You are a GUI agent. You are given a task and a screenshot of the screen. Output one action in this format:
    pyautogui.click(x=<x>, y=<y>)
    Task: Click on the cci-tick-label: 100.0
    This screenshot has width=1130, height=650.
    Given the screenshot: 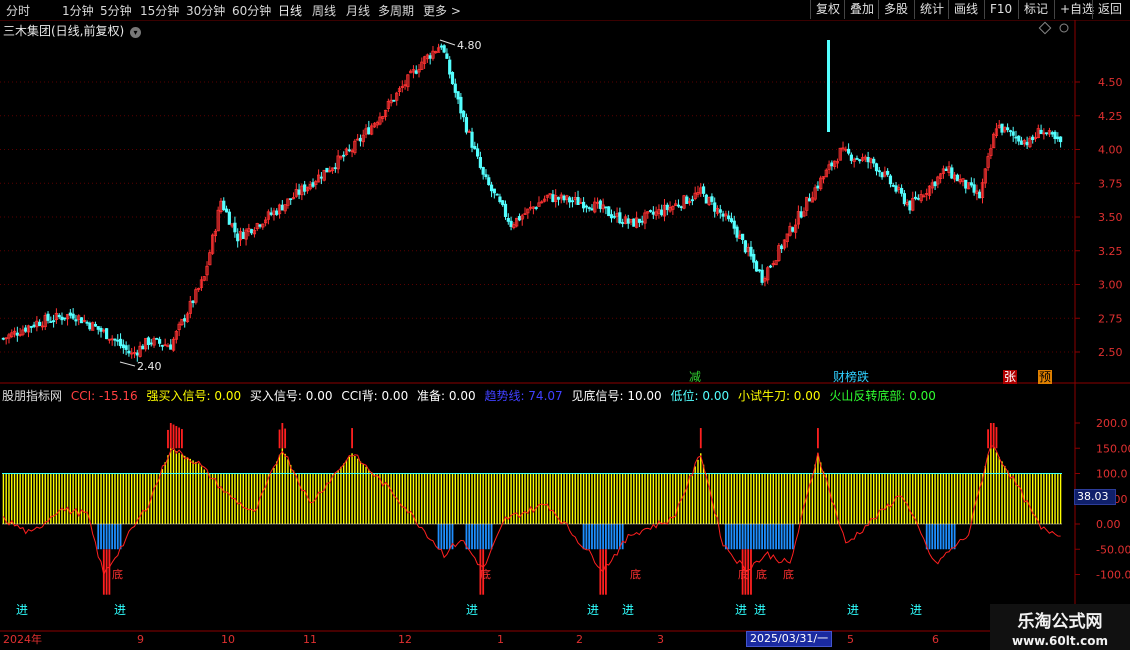 What is the action you would take?
    pyautogui.click(x=1112, y=474)
    